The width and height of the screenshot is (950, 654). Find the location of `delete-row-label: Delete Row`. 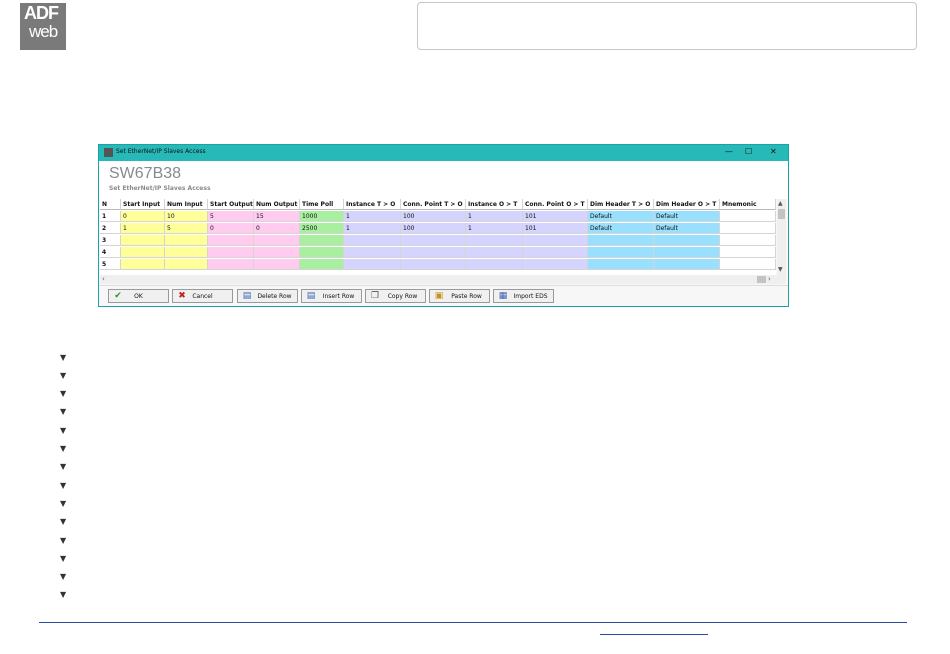

delete-row-label: Delete Row is located at coordinates (274, 296).